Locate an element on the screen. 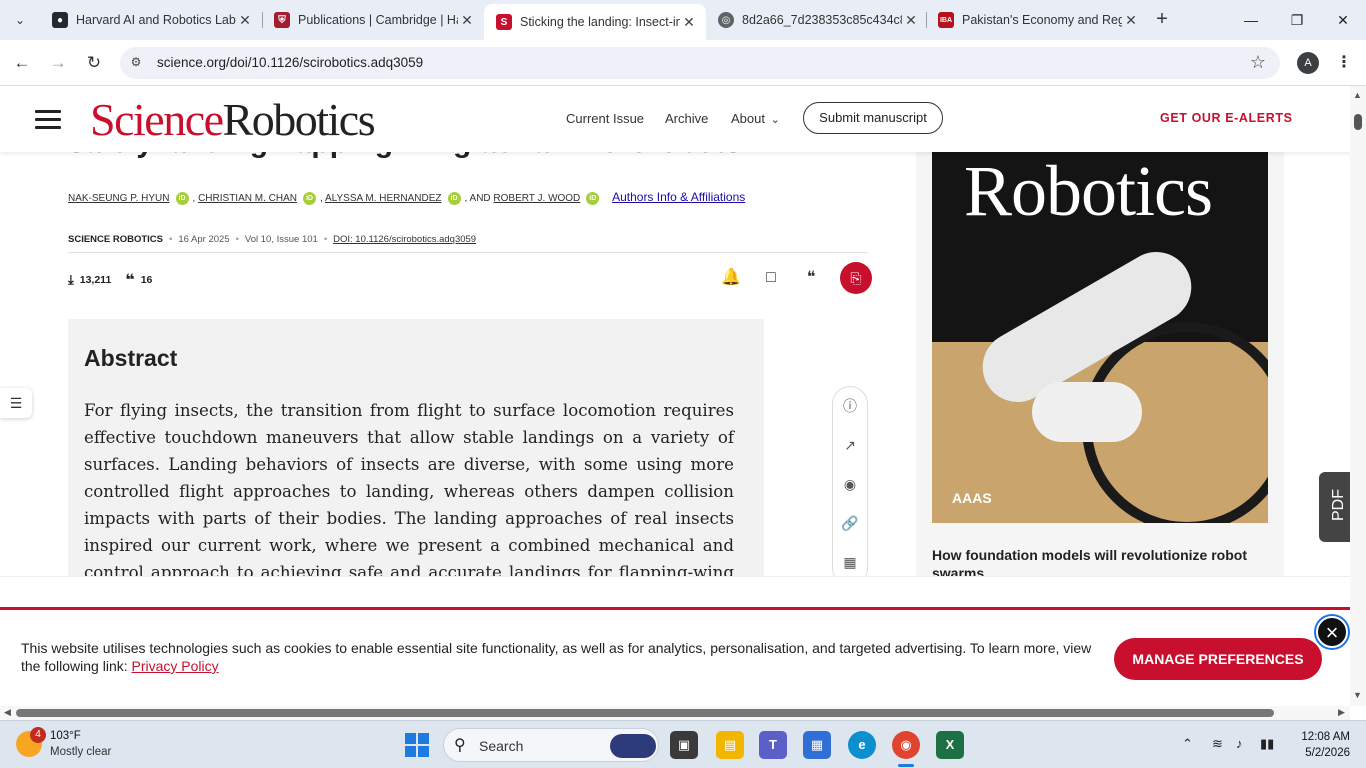  site-info-icon: ⚙ is located at coordinates (136, 63).